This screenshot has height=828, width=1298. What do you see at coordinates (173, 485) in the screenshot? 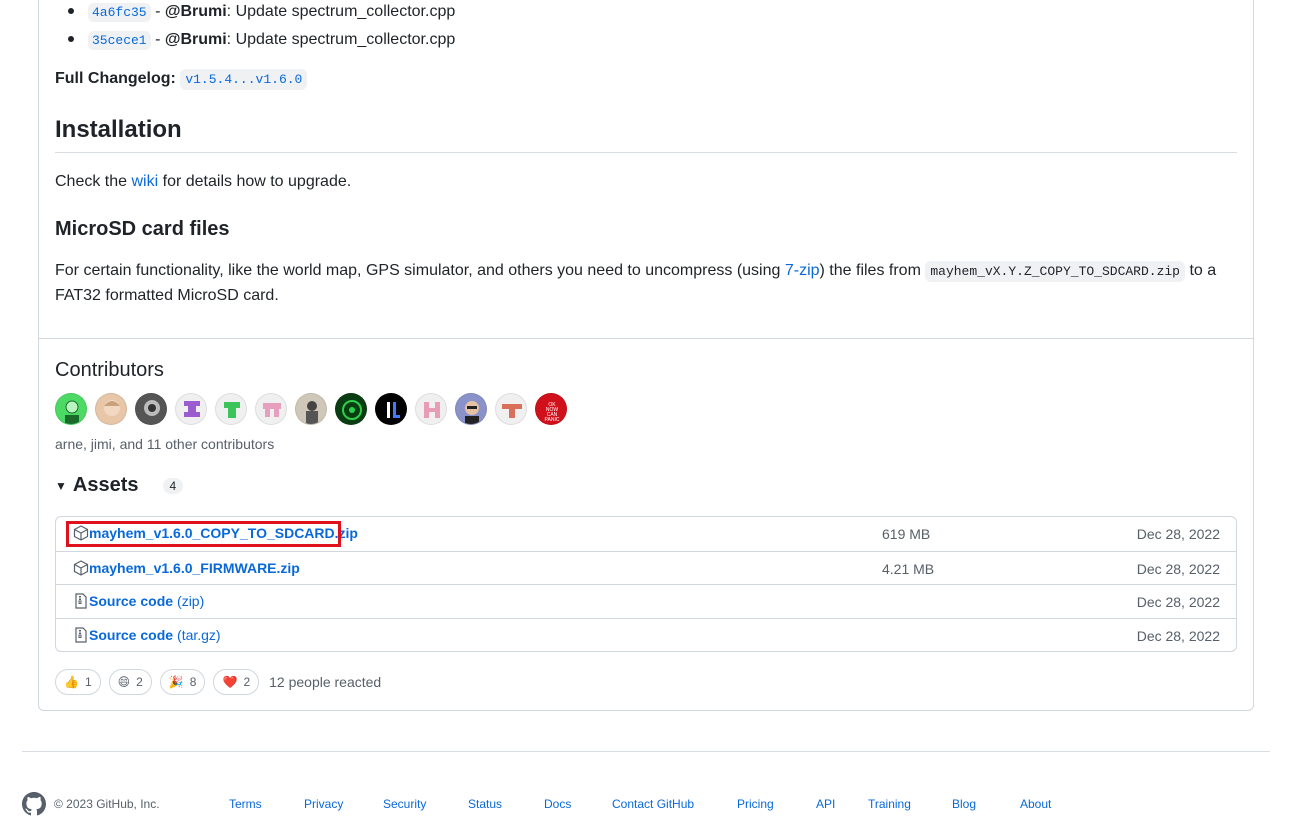
I see `assets-count-badge: 4` at bounding box center [173, 485].